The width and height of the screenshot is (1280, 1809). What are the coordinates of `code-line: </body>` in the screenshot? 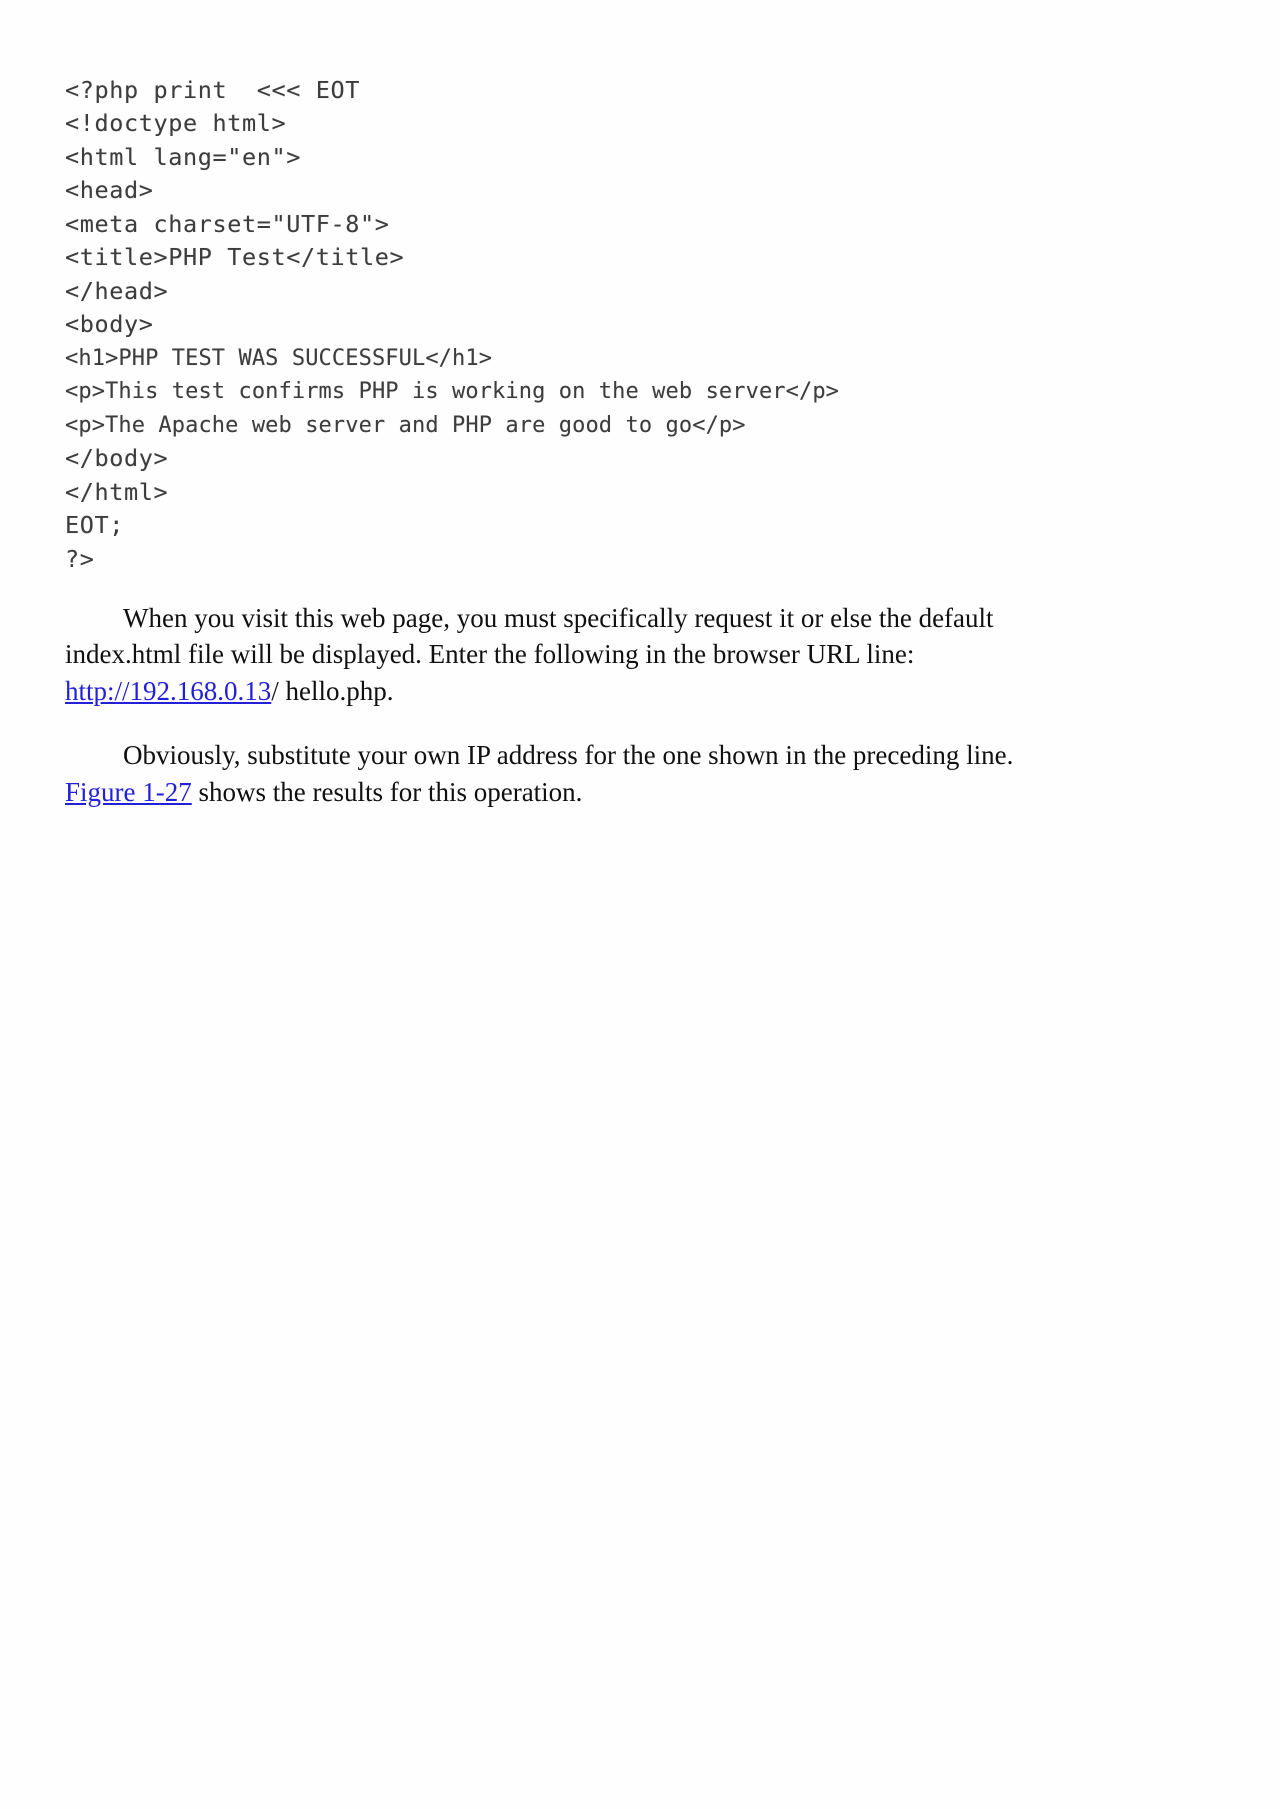 It's located at (117, 458).